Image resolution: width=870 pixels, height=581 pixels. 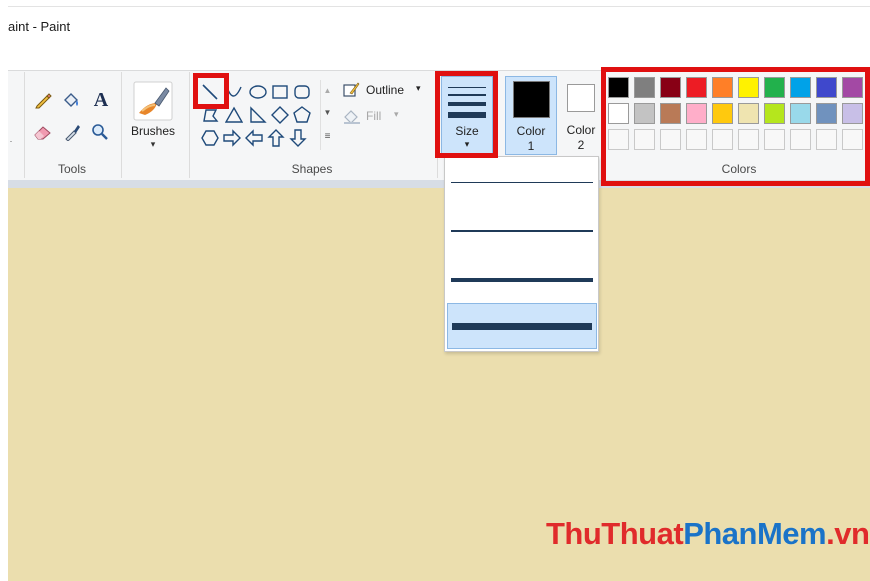 What do you see at coordinates (581, 130) in the screenshot?
I see `color2-label-line1: Color` at bounding box center [581, 130].